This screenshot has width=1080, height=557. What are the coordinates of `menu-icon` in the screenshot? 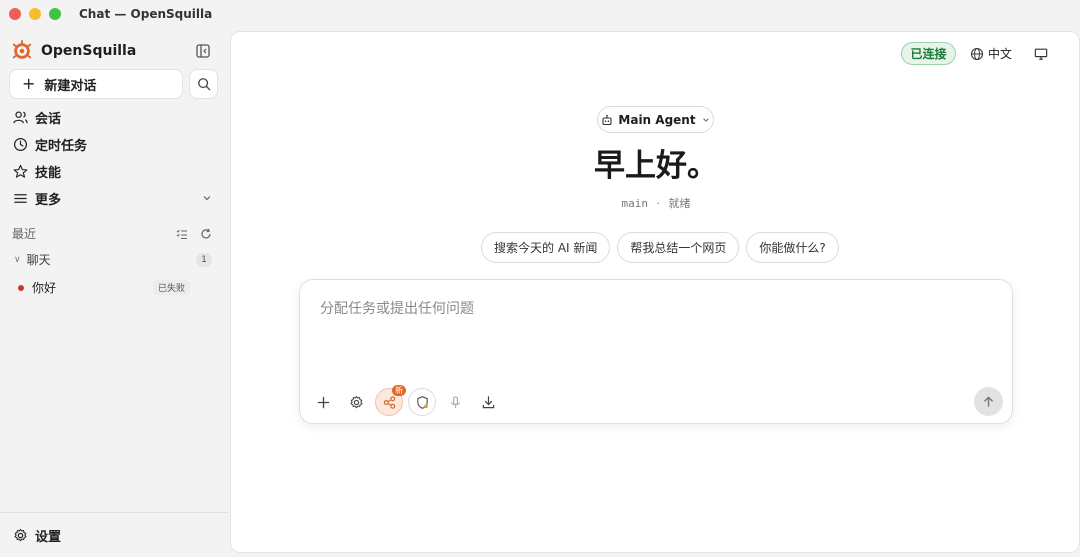 It's located at (20, 198).